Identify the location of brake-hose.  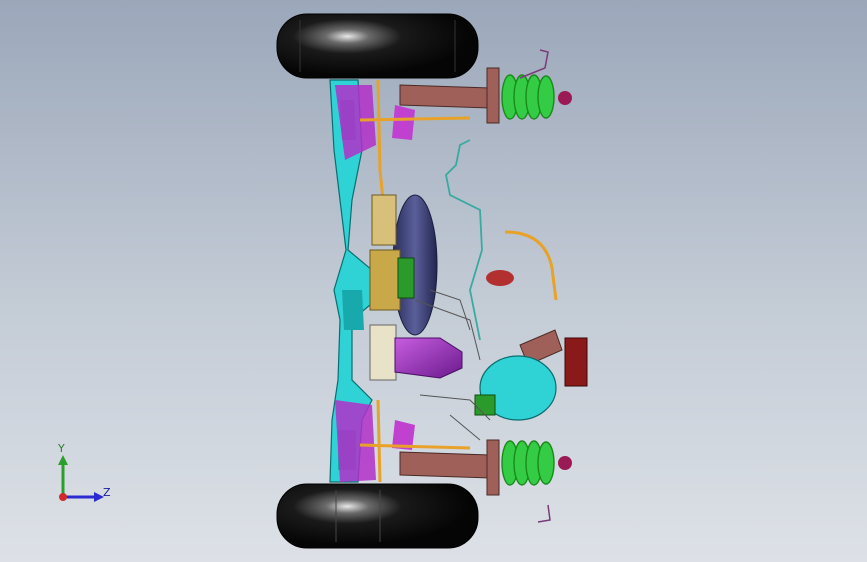
(464, 240).